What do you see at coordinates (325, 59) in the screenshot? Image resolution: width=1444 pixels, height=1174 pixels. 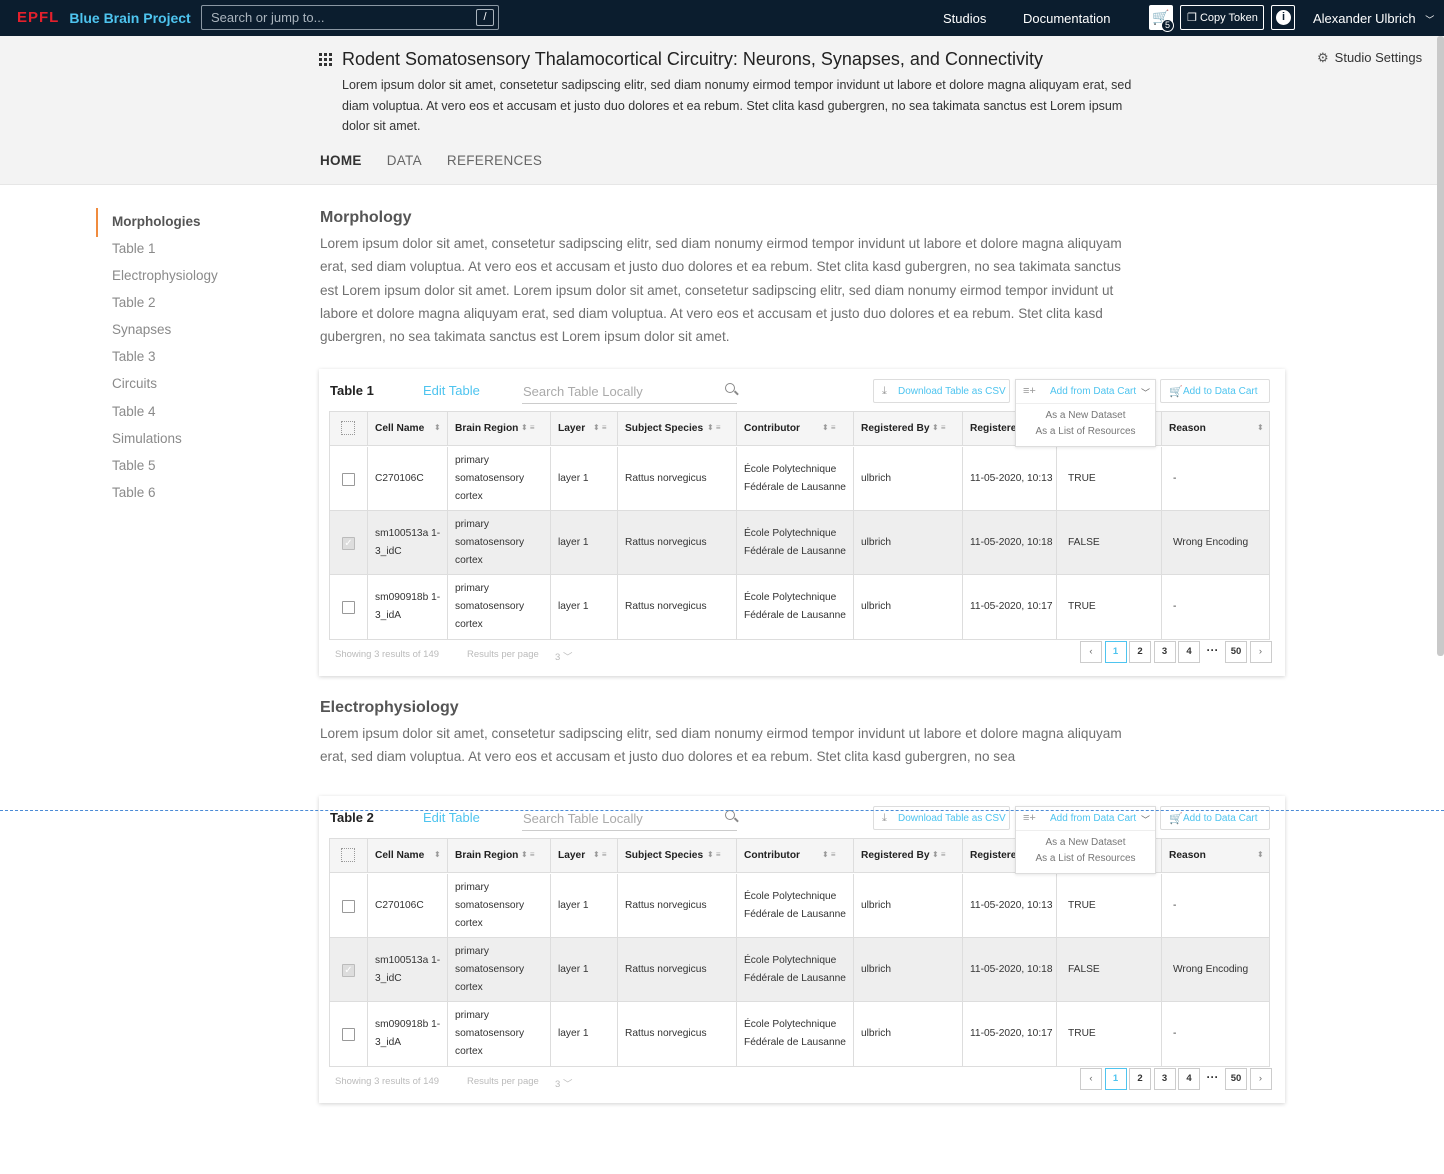 I see `apps-grid-icon` at bounding box center [325, 59].